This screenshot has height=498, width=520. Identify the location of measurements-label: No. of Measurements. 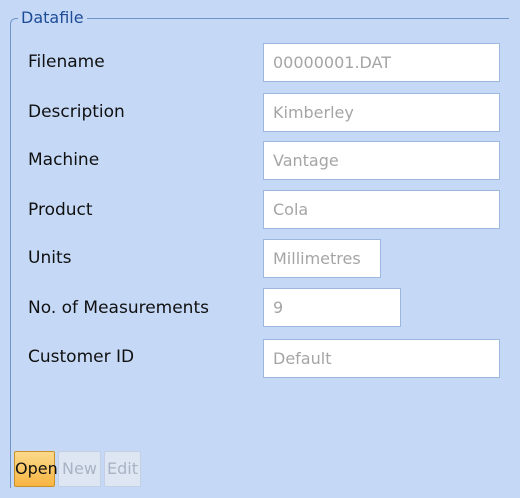
(118, 308).